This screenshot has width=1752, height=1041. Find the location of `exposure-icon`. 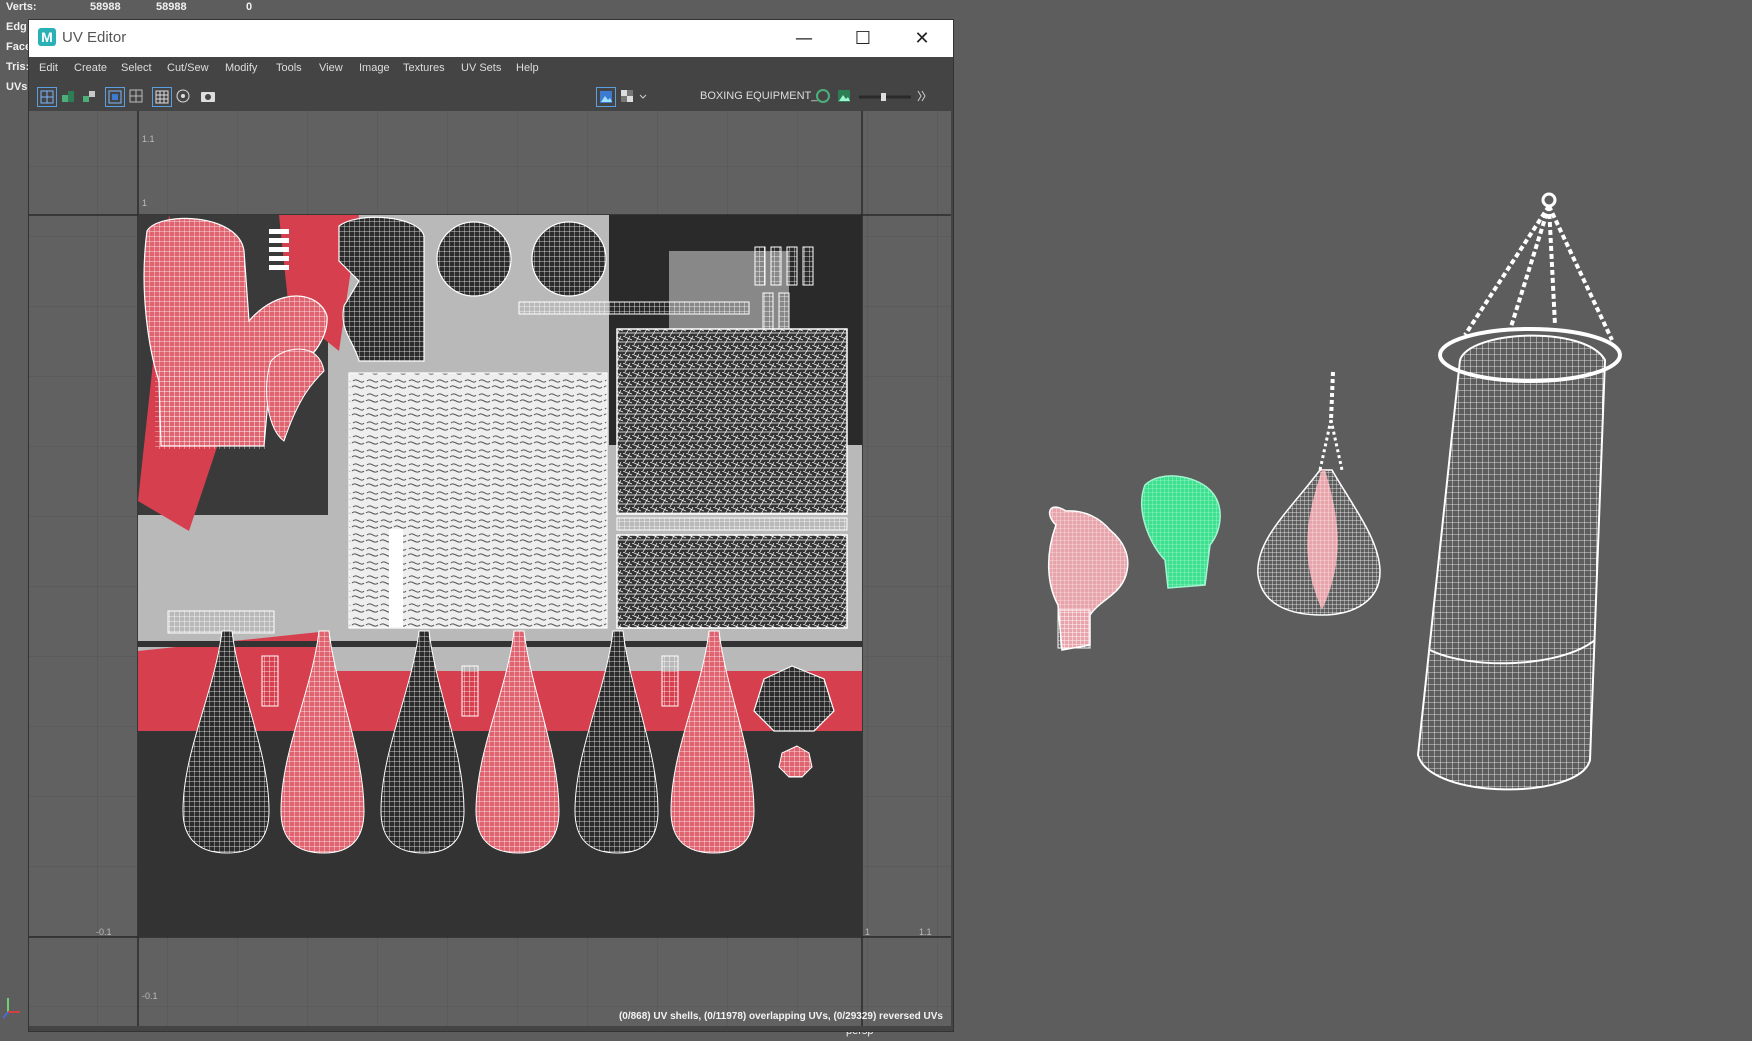

exposure-icon is located at coordinates (844, 96).